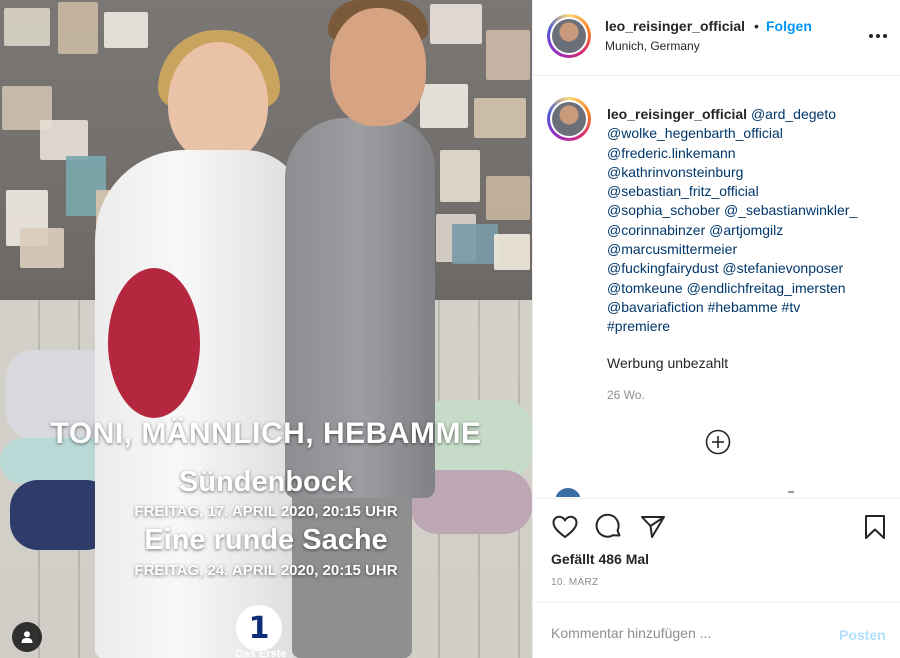 The image size is (900, 658). I want to click on bookmark-icon, so click(875, 527).